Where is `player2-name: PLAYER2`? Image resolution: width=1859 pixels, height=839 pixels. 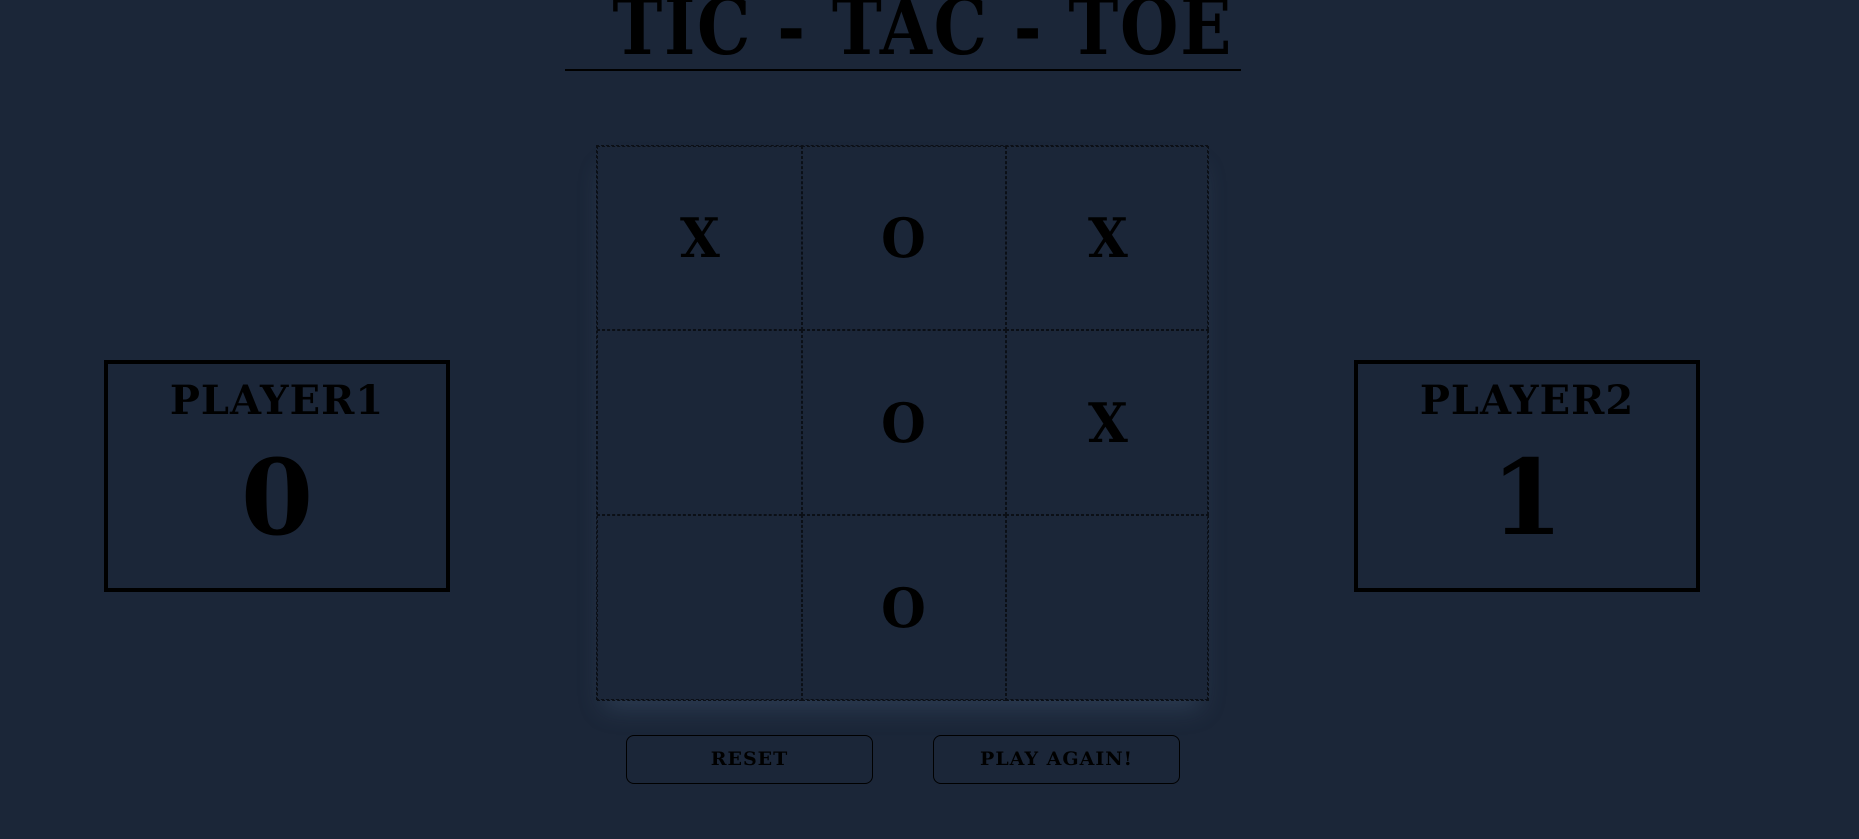
player2-name: PLAYER2 is located at coordinates (1527, 400).